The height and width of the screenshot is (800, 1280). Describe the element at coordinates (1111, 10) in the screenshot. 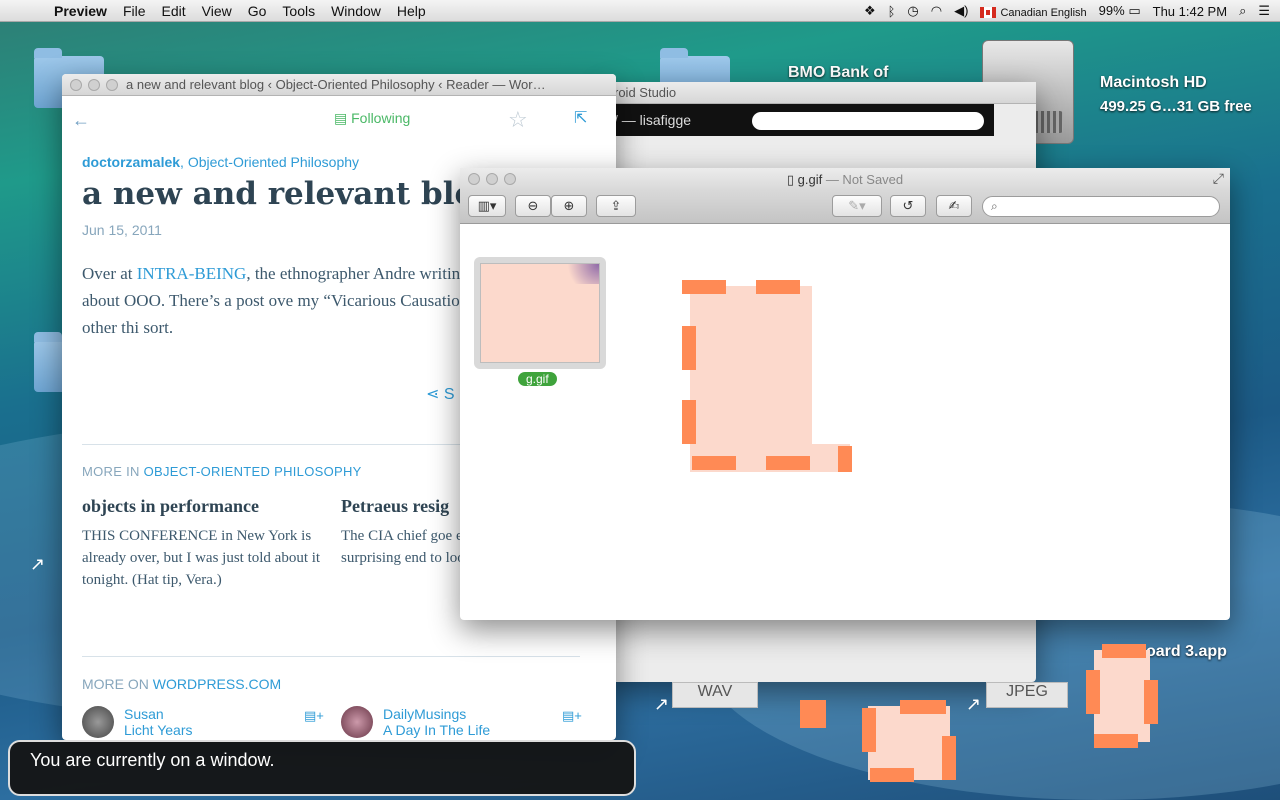

I see `battery-percent: 99%` at that location.